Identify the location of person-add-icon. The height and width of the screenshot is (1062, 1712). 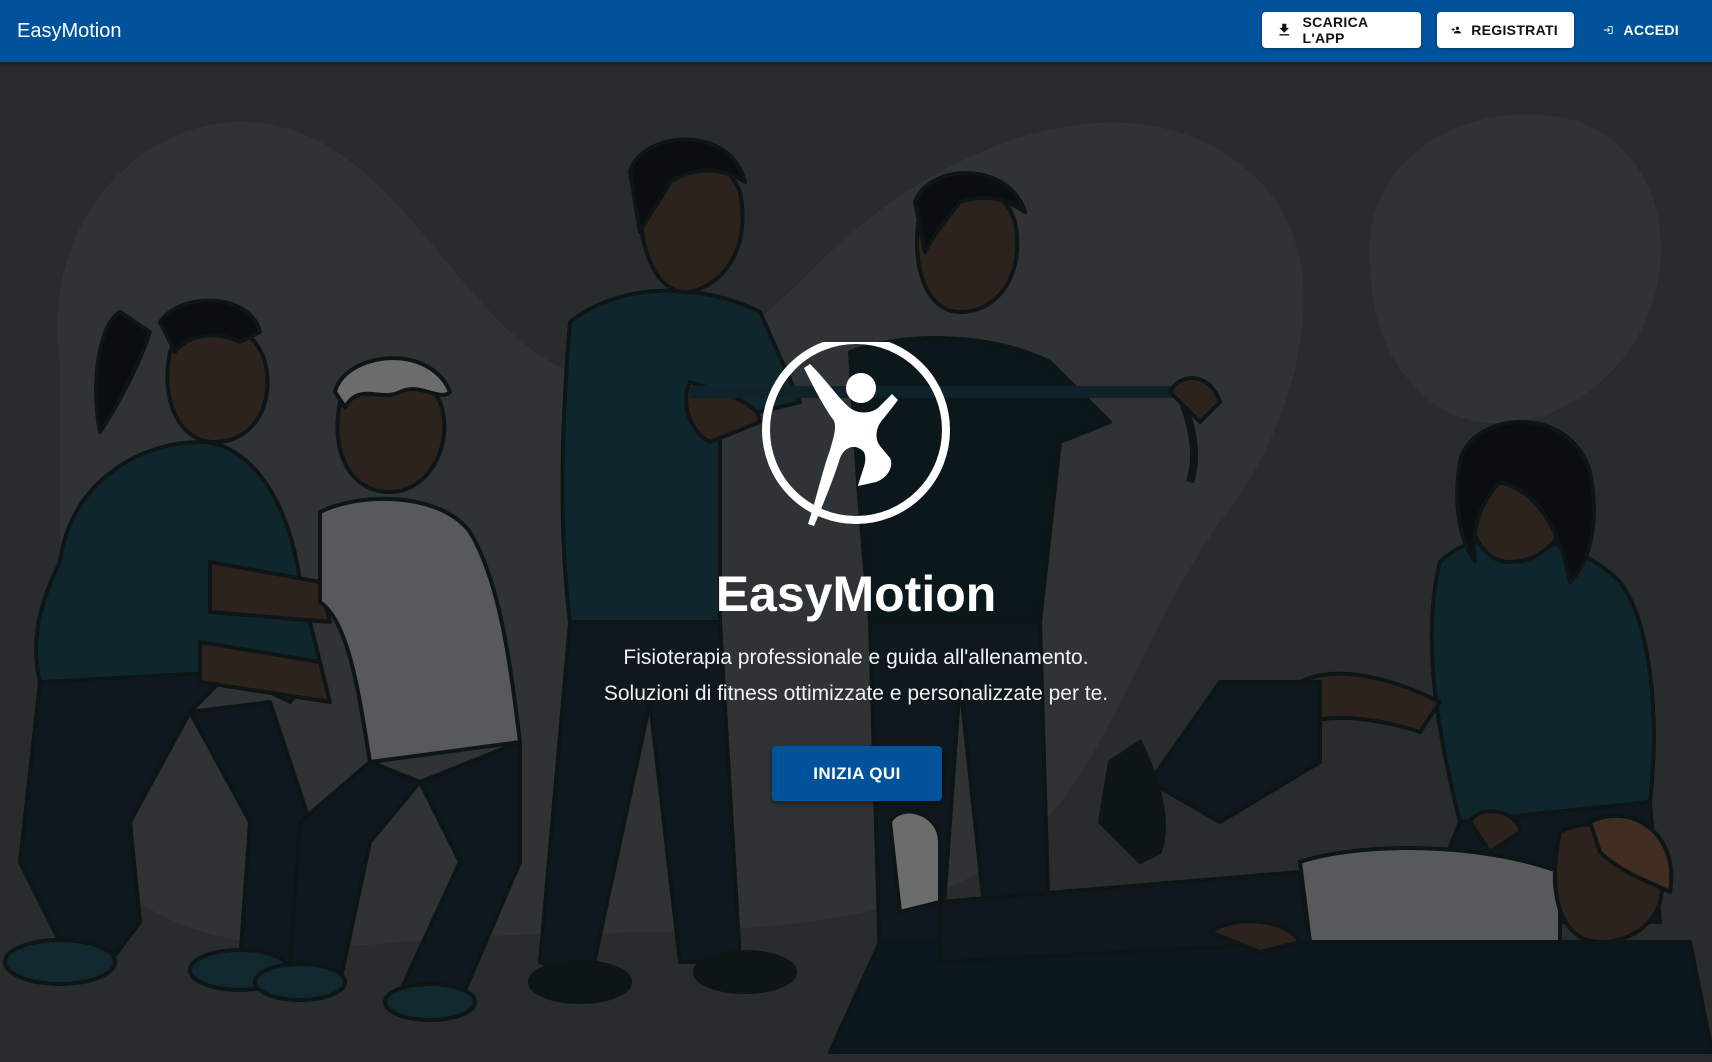
(1456, 30).